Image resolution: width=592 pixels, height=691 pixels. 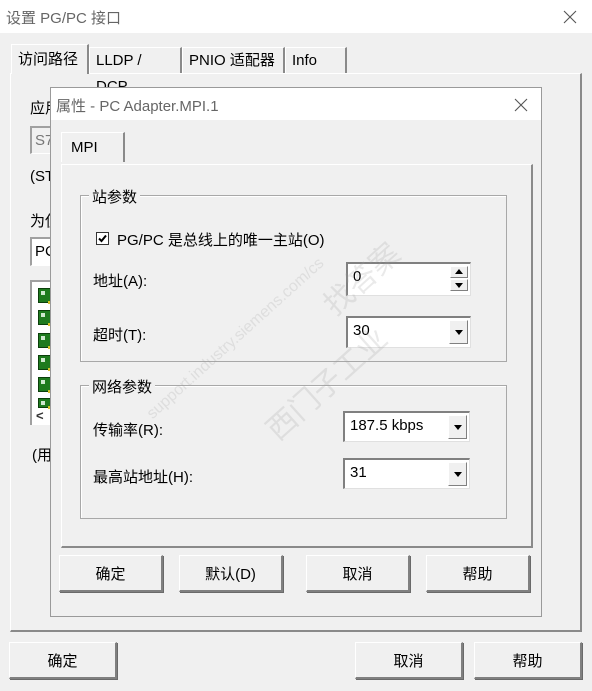 I want to click on inner-help-label: 帮助, so click(x=477, y=574).